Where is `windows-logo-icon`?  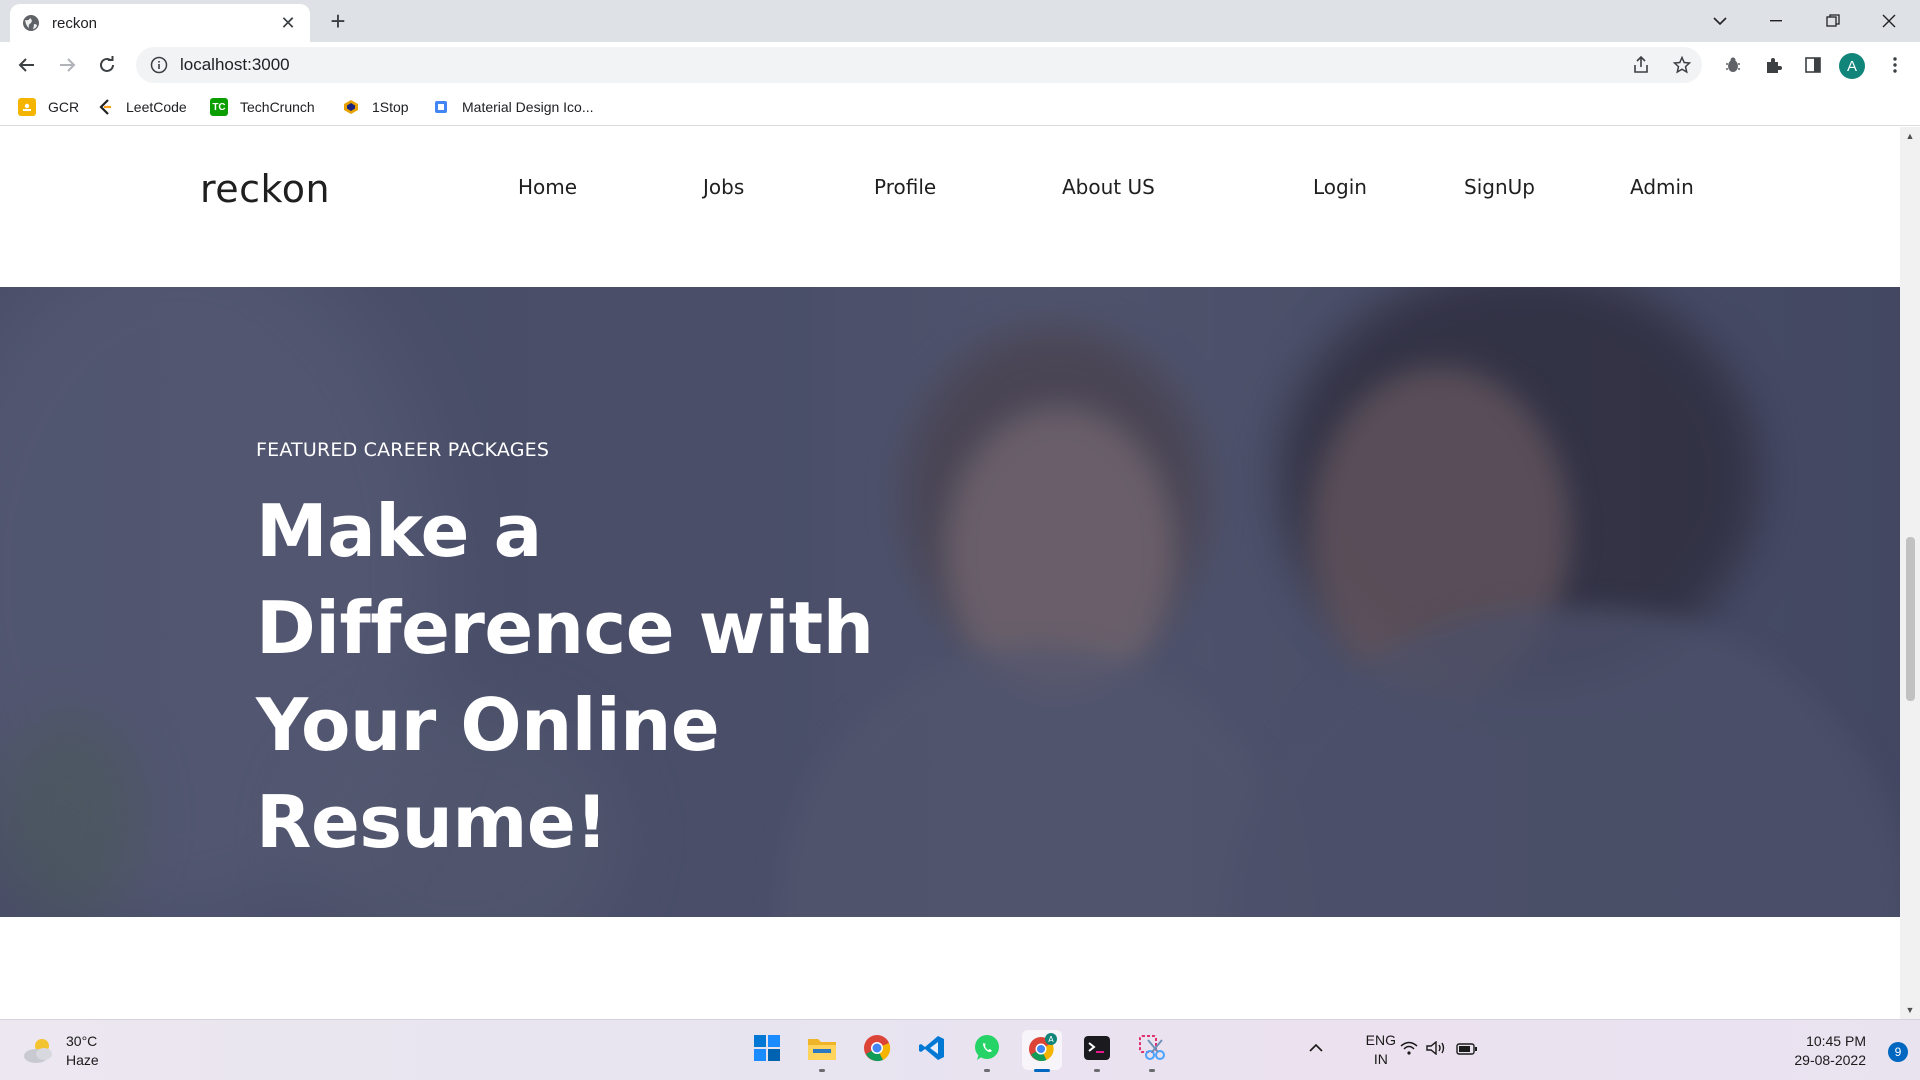 windows-logo-icon is located at coordinates (767, 1050).